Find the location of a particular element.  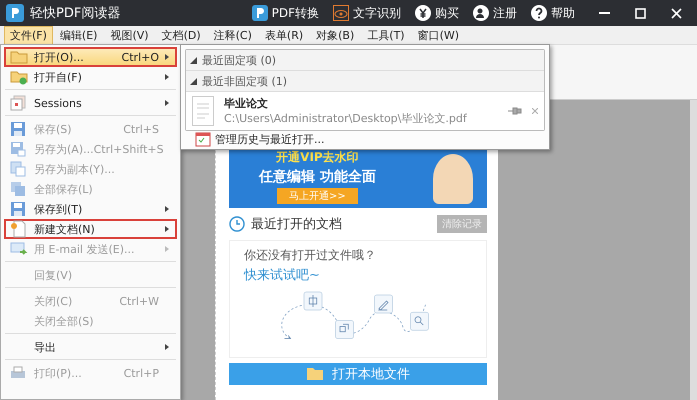

empty-prompt: 快来试试吧~ is located at coordinates (282, 275).